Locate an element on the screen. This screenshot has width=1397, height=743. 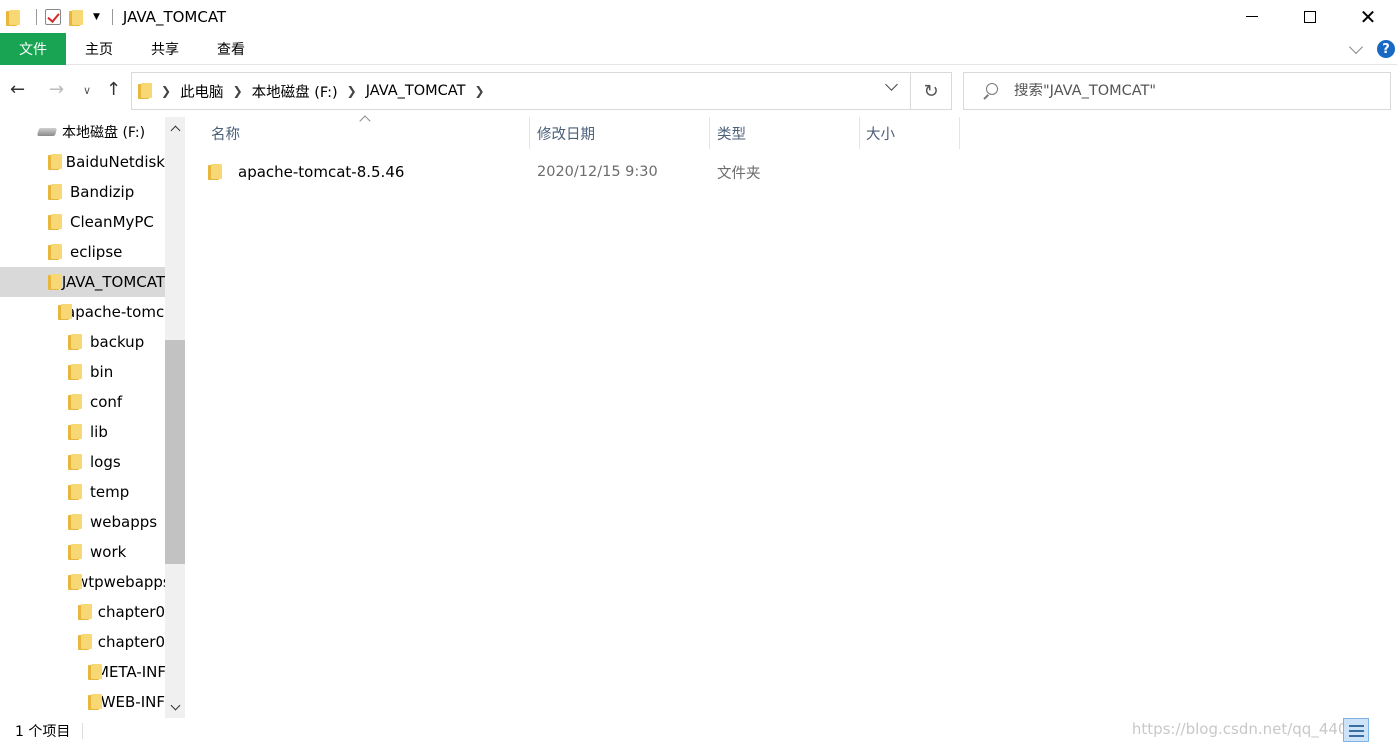
sidebar-item-folder: logs is located at coordinates (82, 462).